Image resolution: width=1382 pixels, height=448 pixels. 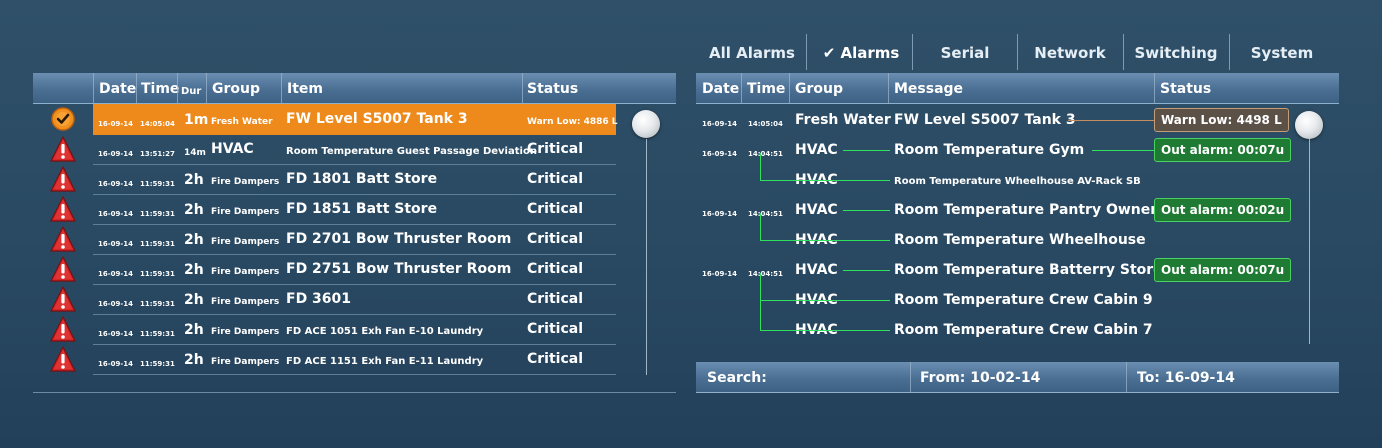 What do you see at coordinates (929, 89) in the screenshot?
I see `column-header-message: Message` at bounding box center [929, 89].